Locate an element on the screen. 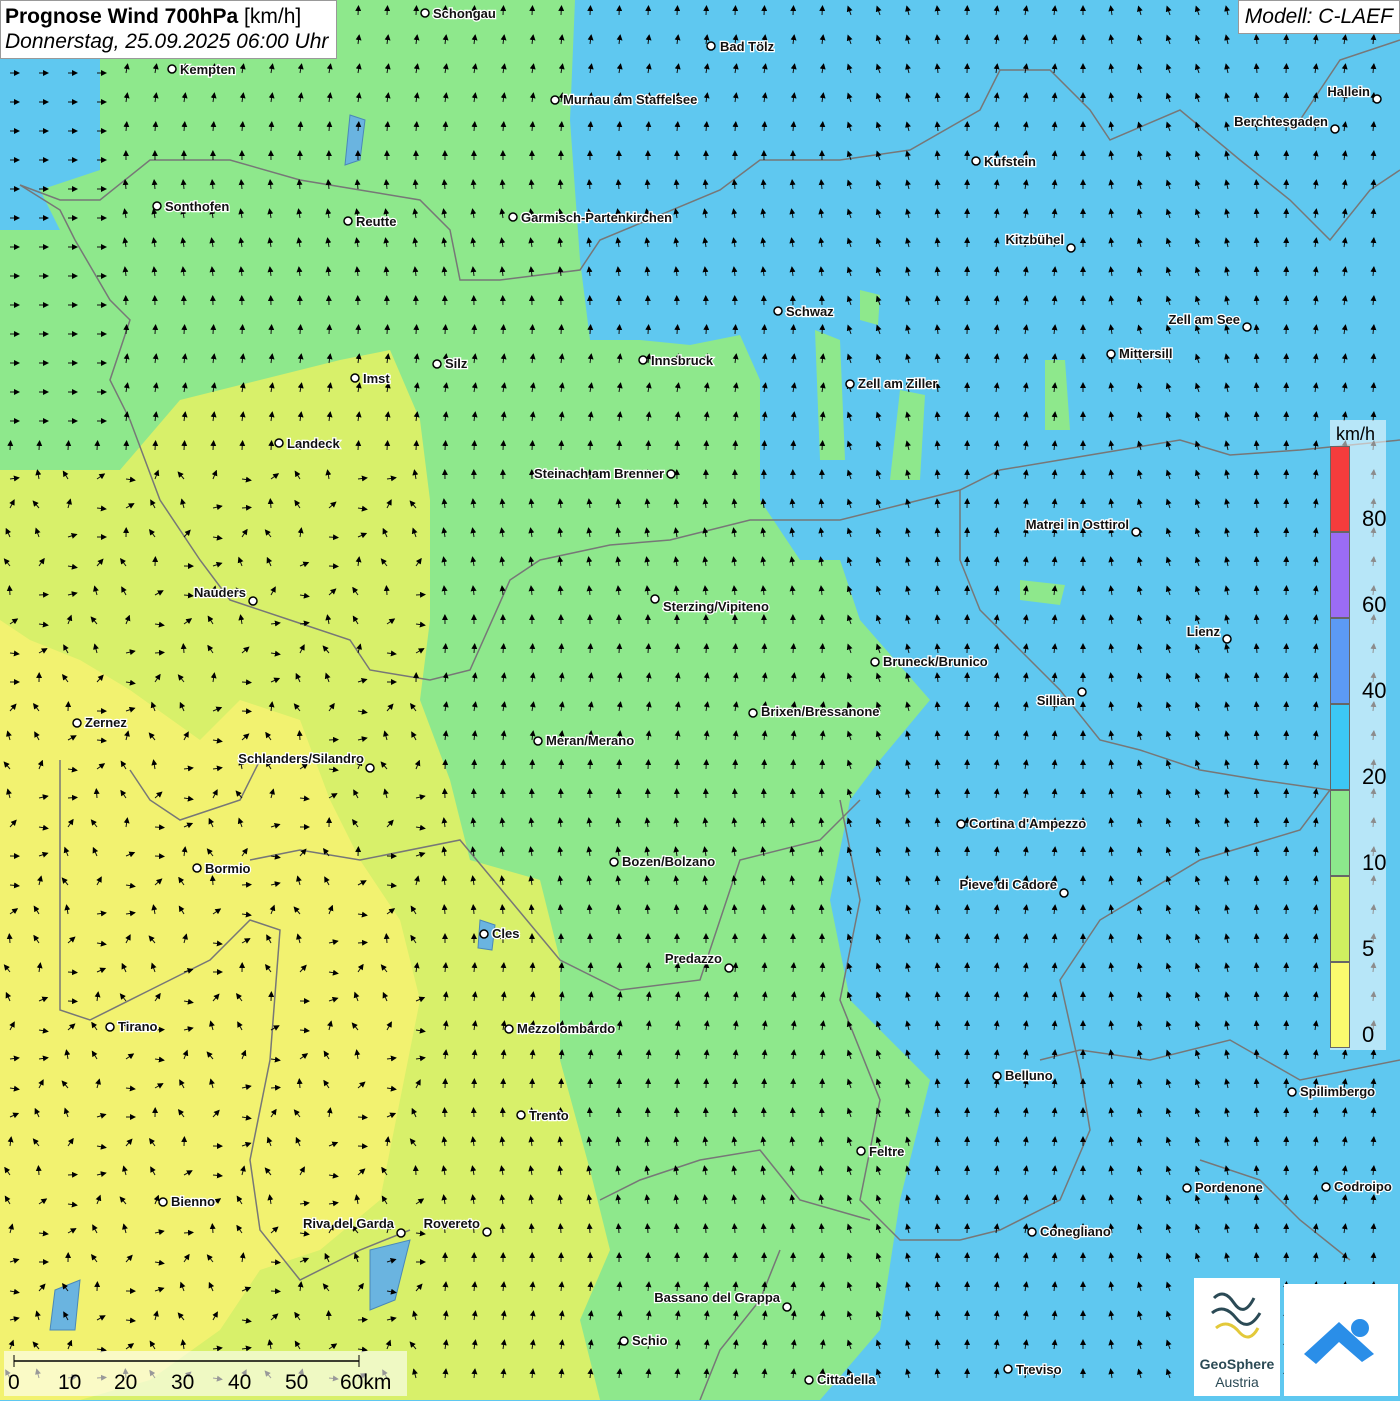  city-label: Codroipo is located at coordinates (1363, 1186).